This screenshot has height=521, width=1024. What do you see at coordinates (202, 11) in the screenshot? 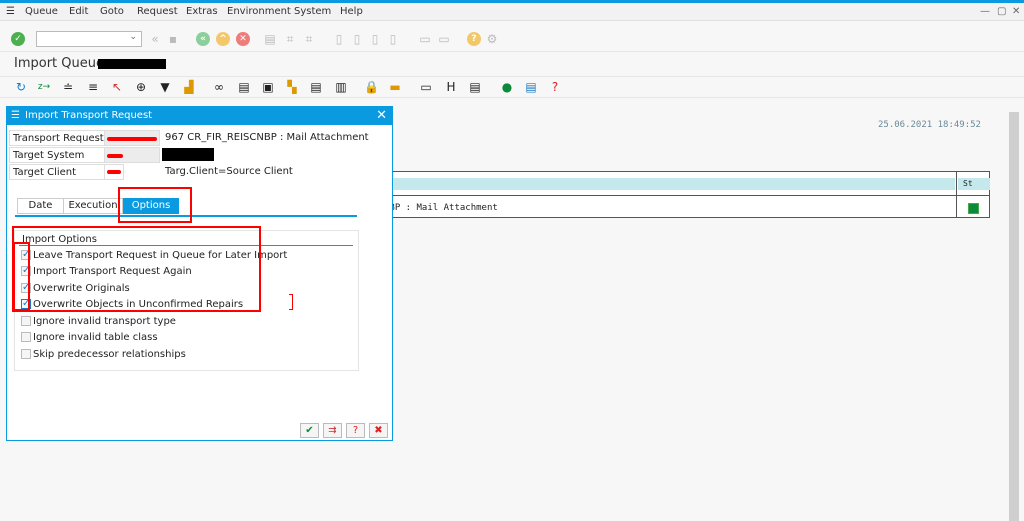
I see `menu-extras: Extras` at bounding box center [202, 11].